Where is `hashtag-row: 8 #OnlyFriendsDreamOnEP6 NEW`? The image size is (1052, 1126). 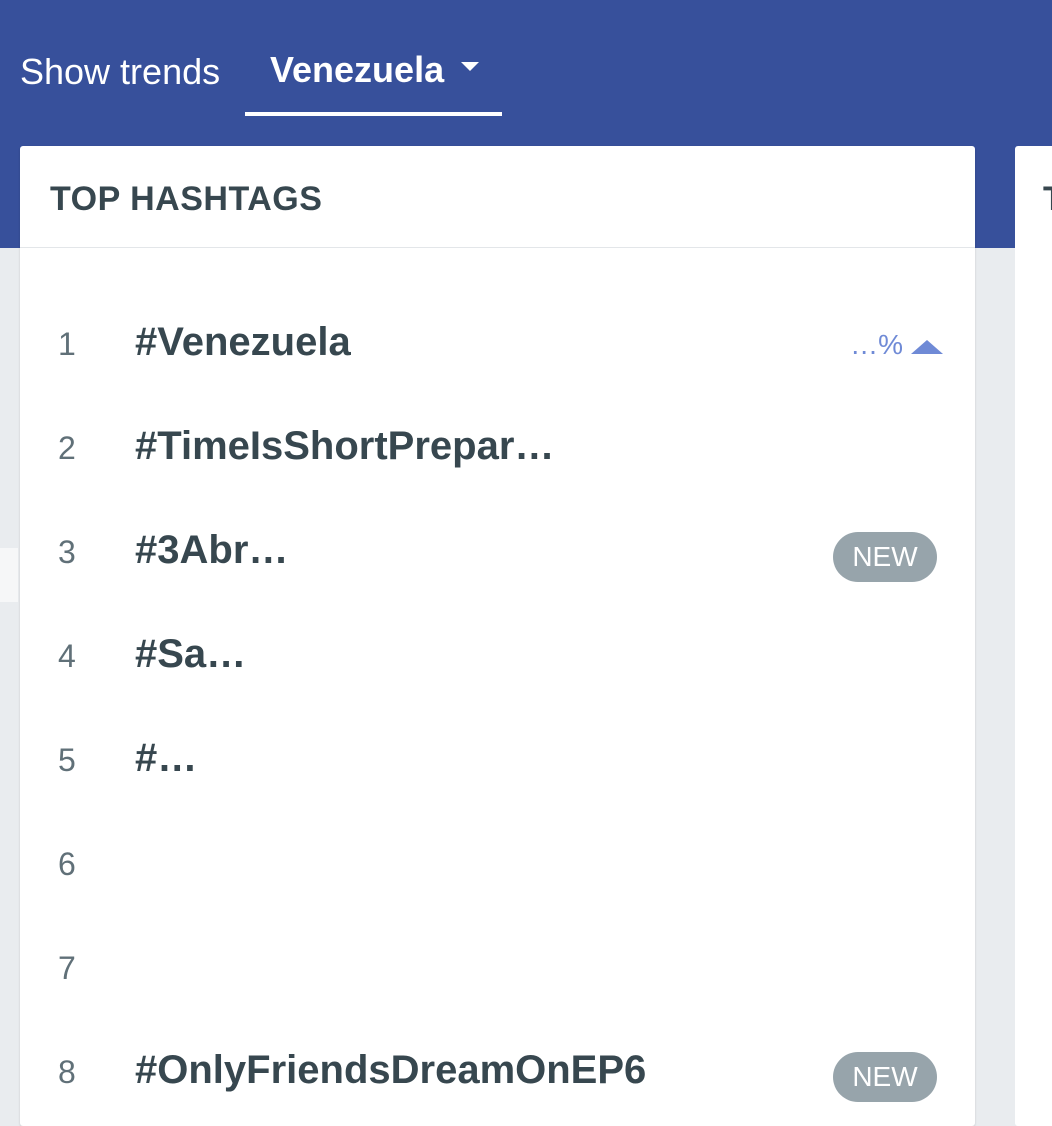 hashtag-row: 8 #OnlyFriendsDreamOnEP6 NEW is located at coordinates (497, 1072).